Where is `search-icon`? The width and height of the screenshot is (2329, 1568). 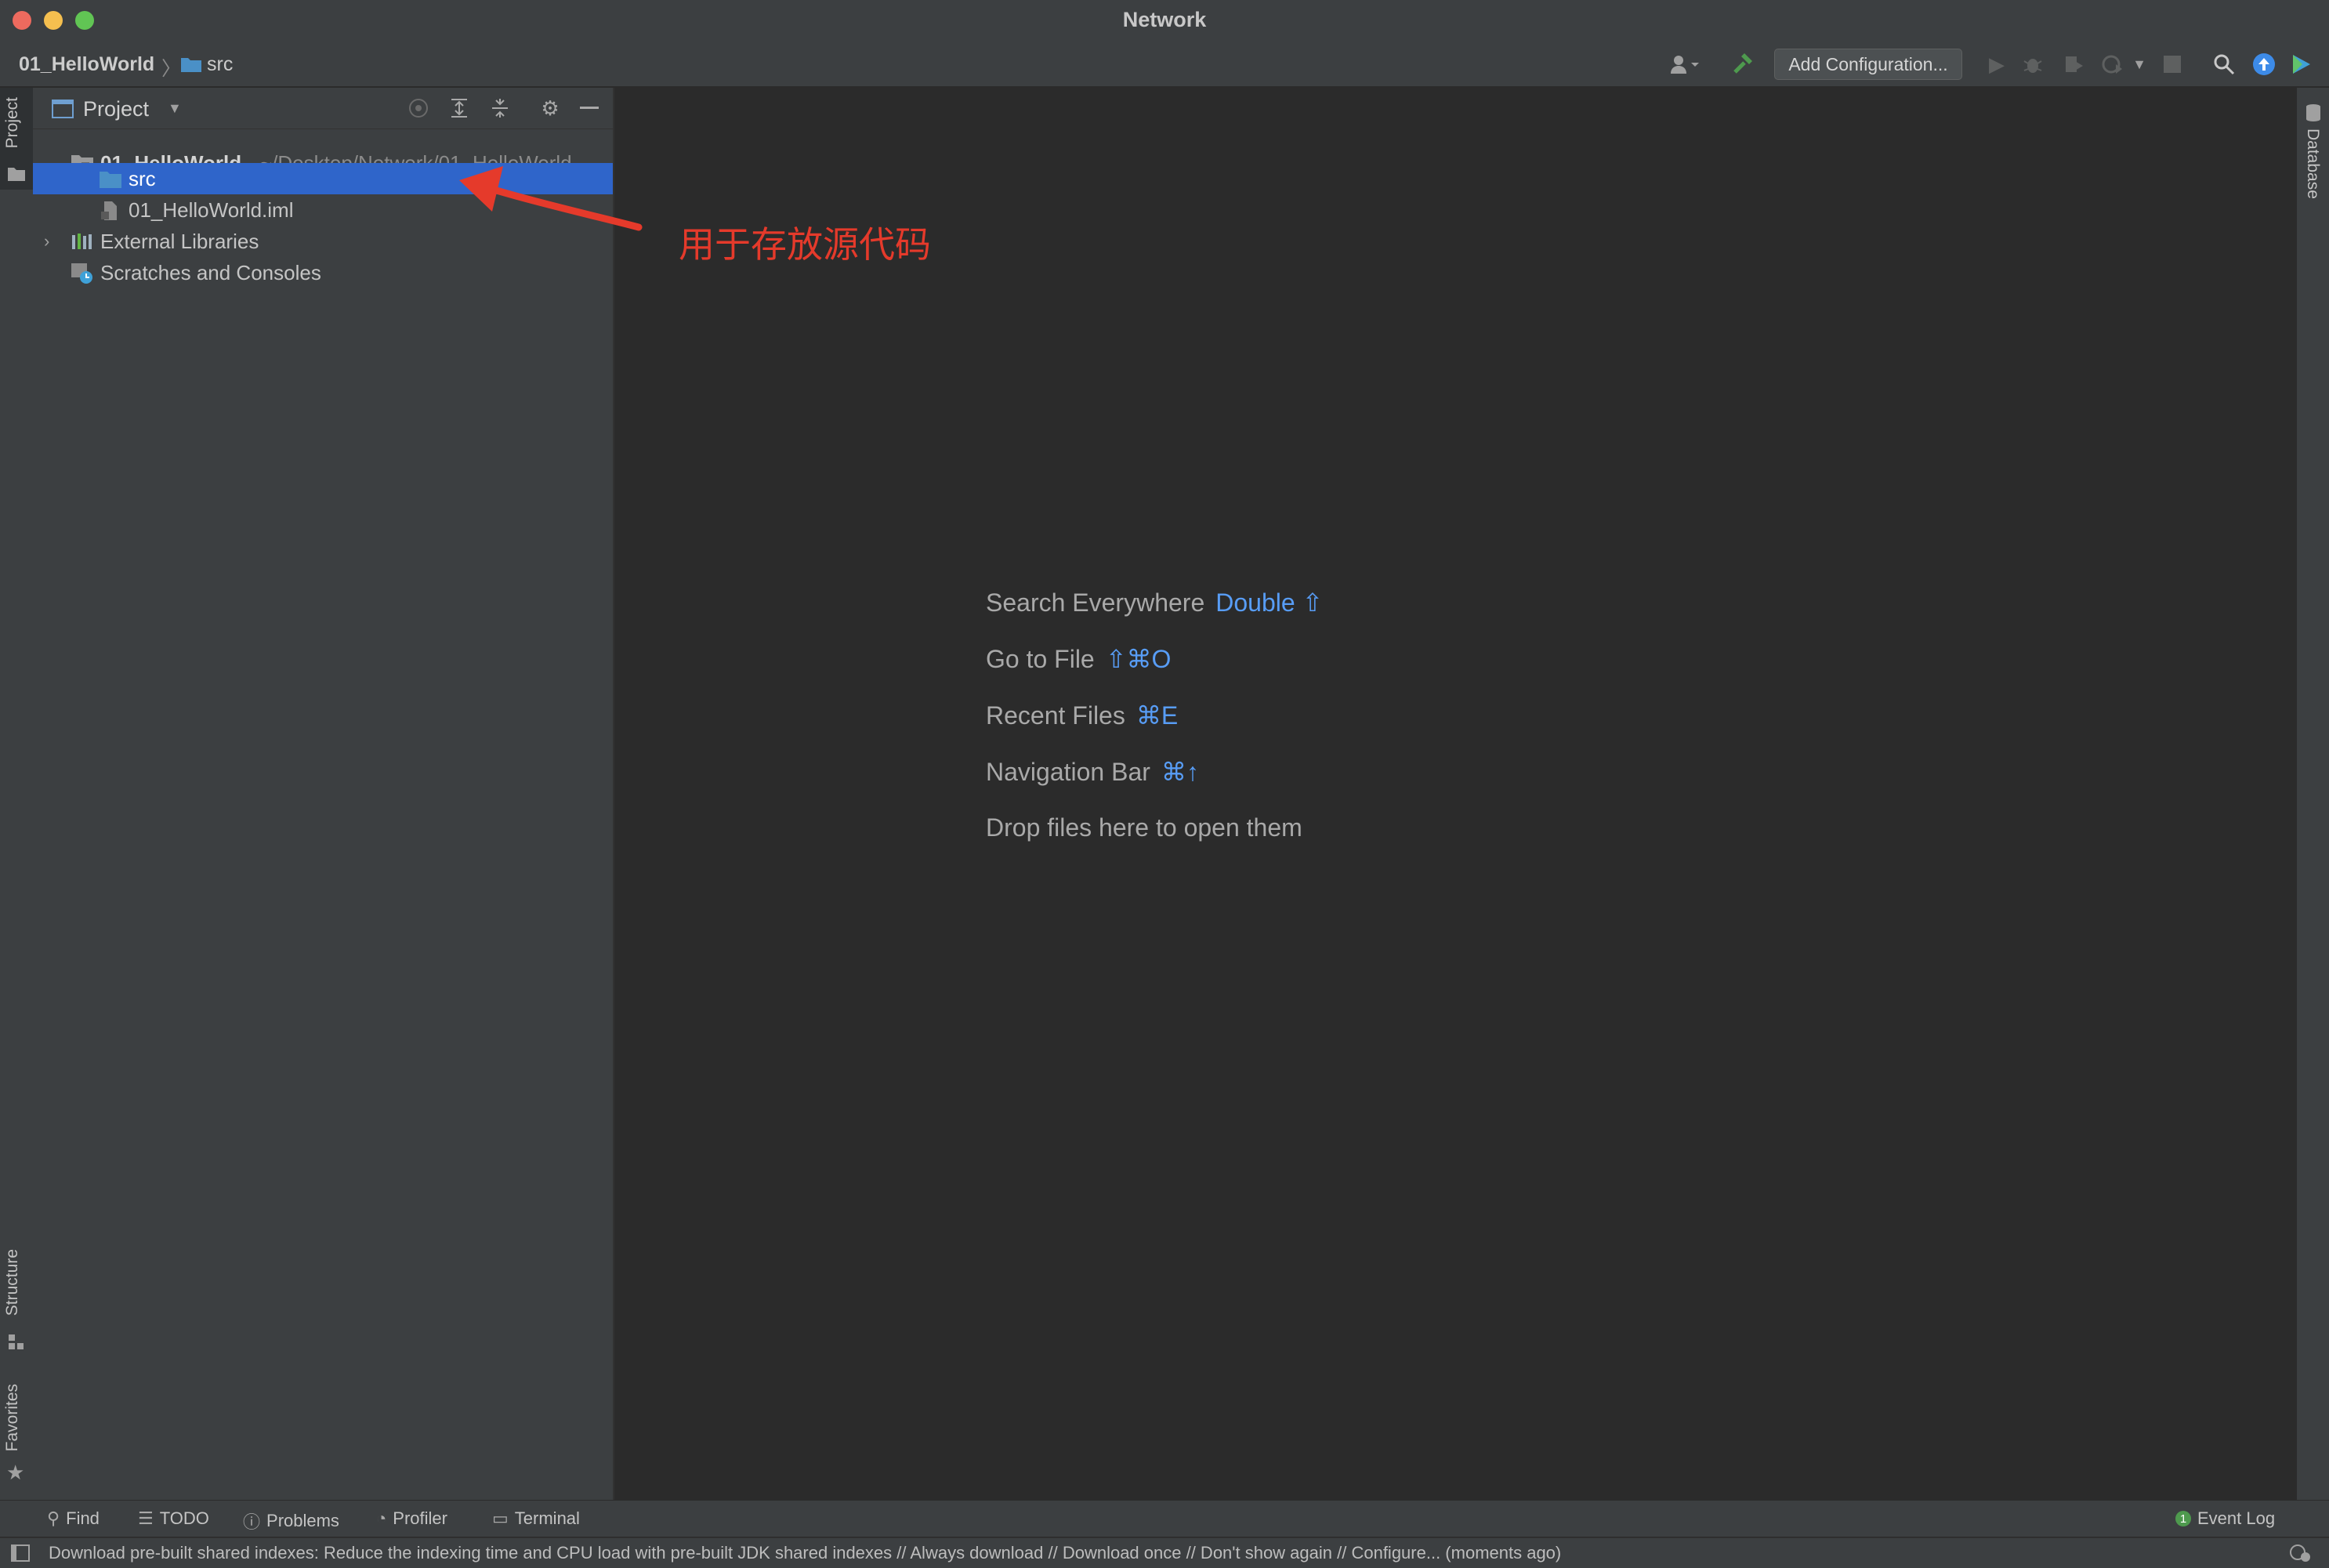 search-icon is located at coordinates (2224, 64).